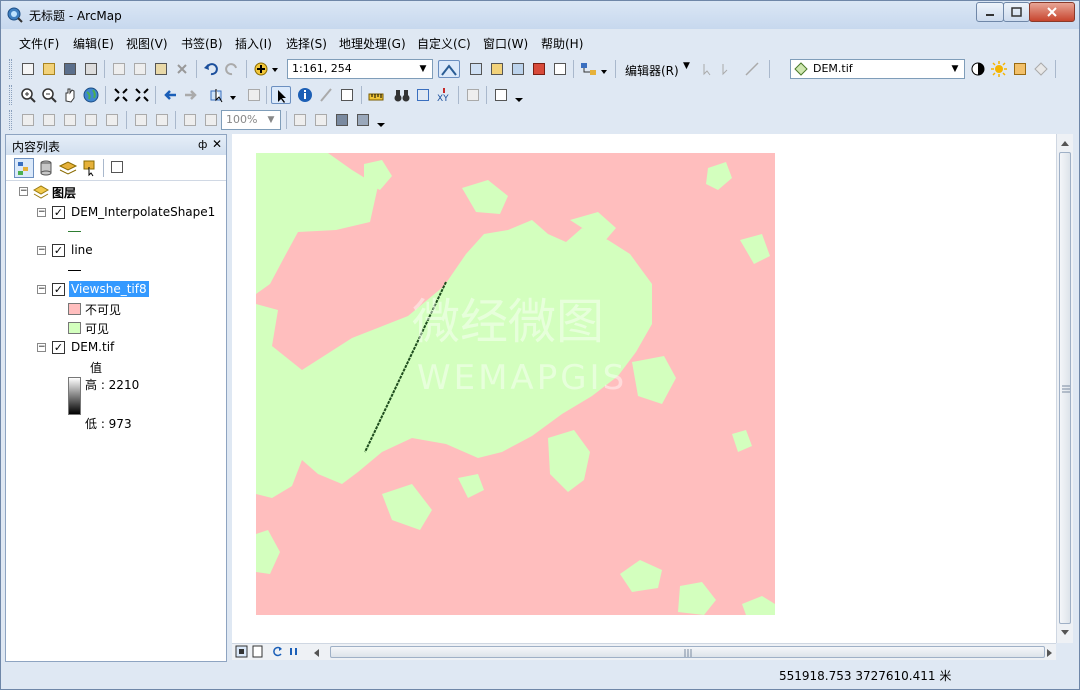 This screenshot has height=690, width=1080. Describe the element at coordinates (90, 168) in the screenshot. I see `list-by-selection-button` at that location.